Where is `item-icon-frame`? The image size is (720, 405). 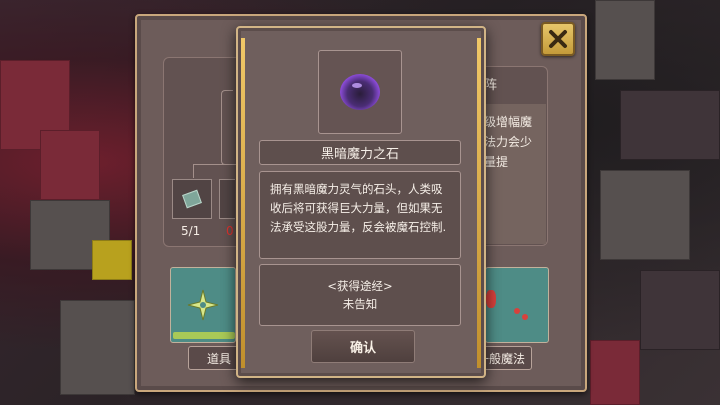 item-icon-frame is located at coordinates (360, 92).